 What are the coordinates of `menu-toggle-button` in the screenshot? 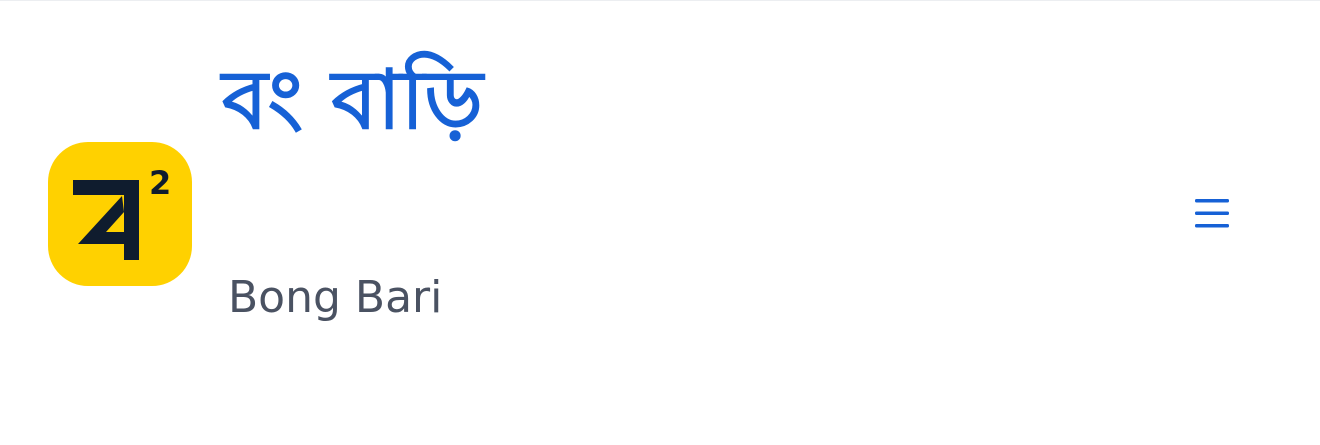 It's located at (1212, 213).